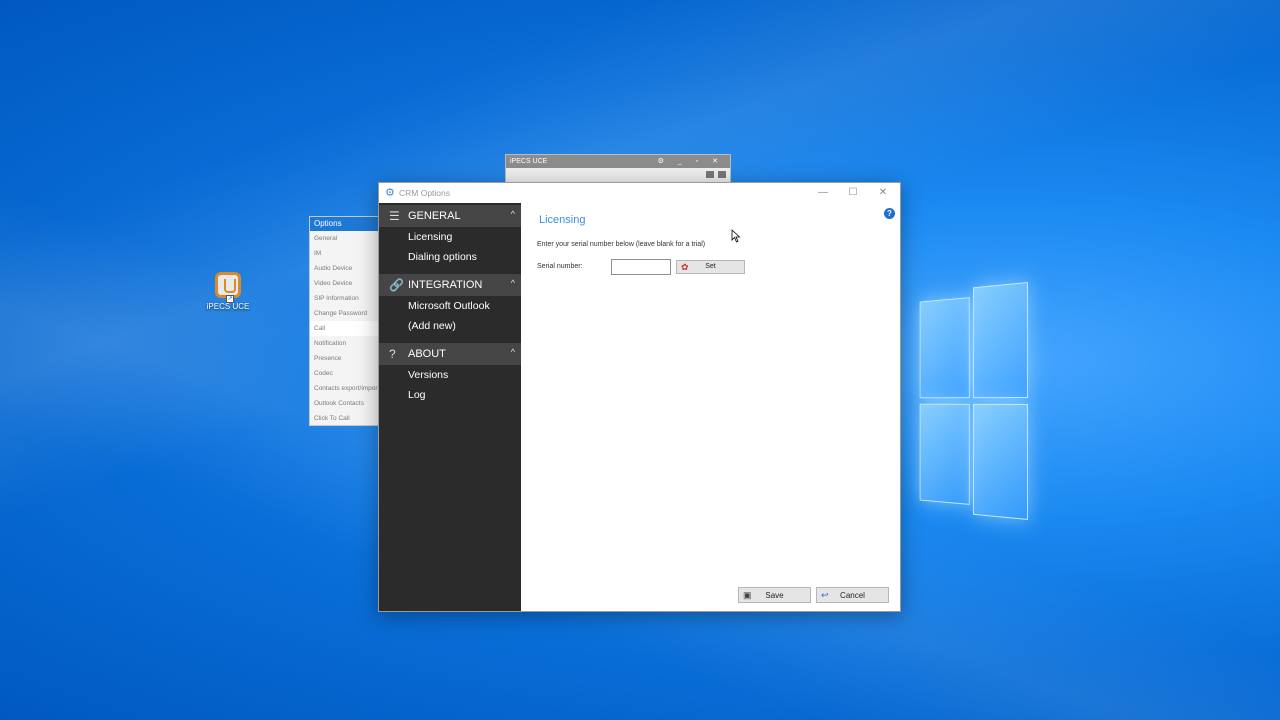  Describe the element at coordinates (528, 161) in the screenshot. I see `ipecs-title: iPECS UCE` at that location.